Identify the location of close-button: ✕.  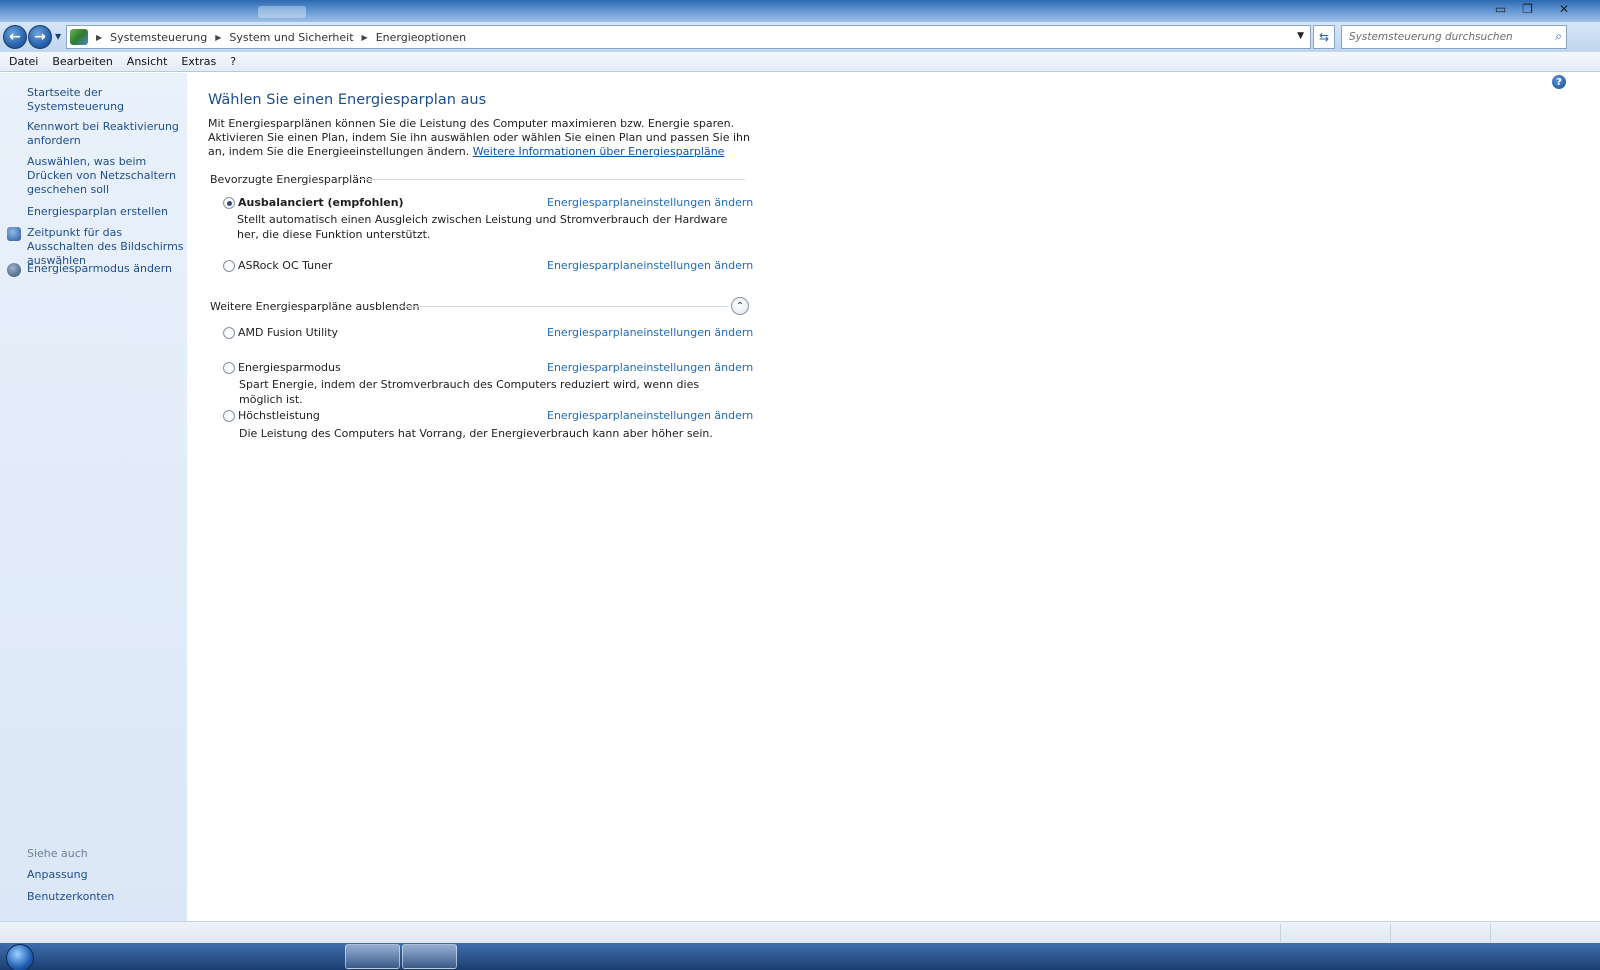
(1564, 9).